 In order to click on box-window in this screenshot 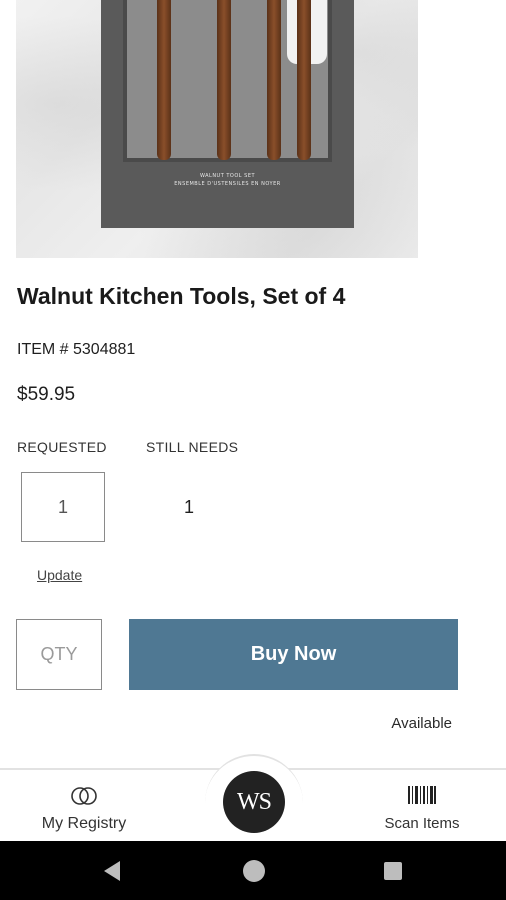, I will do `click(227, 81)`.